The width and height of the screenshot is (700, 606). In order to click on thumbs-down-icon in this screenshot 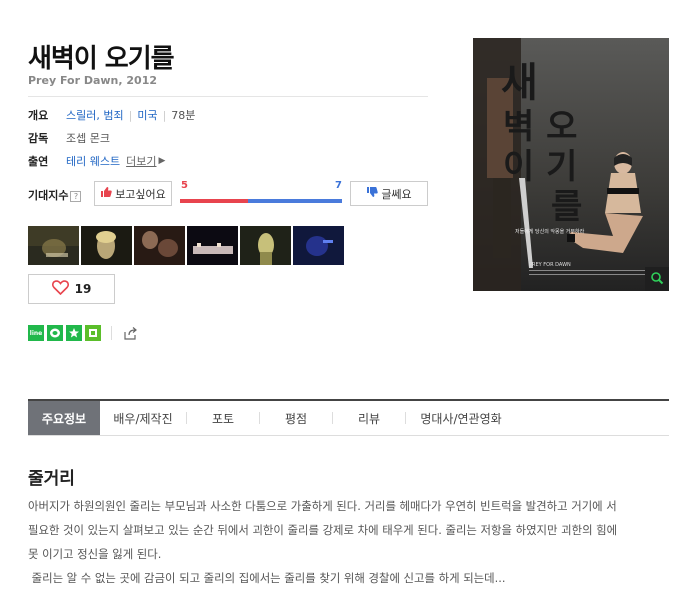, I will do `click(372, 193)`.